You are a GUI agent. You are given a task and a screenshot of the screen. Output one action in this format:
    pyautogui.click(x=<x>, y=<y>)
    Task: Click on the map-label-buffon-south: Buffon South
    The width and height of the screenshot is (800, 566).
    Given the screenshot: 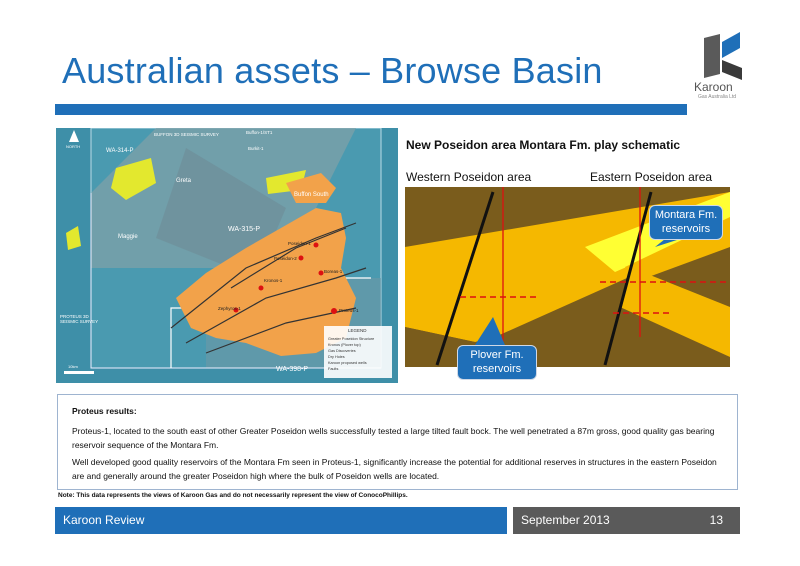 What is the action you would take?
    pyautogui.click(x=311, y=195)
    